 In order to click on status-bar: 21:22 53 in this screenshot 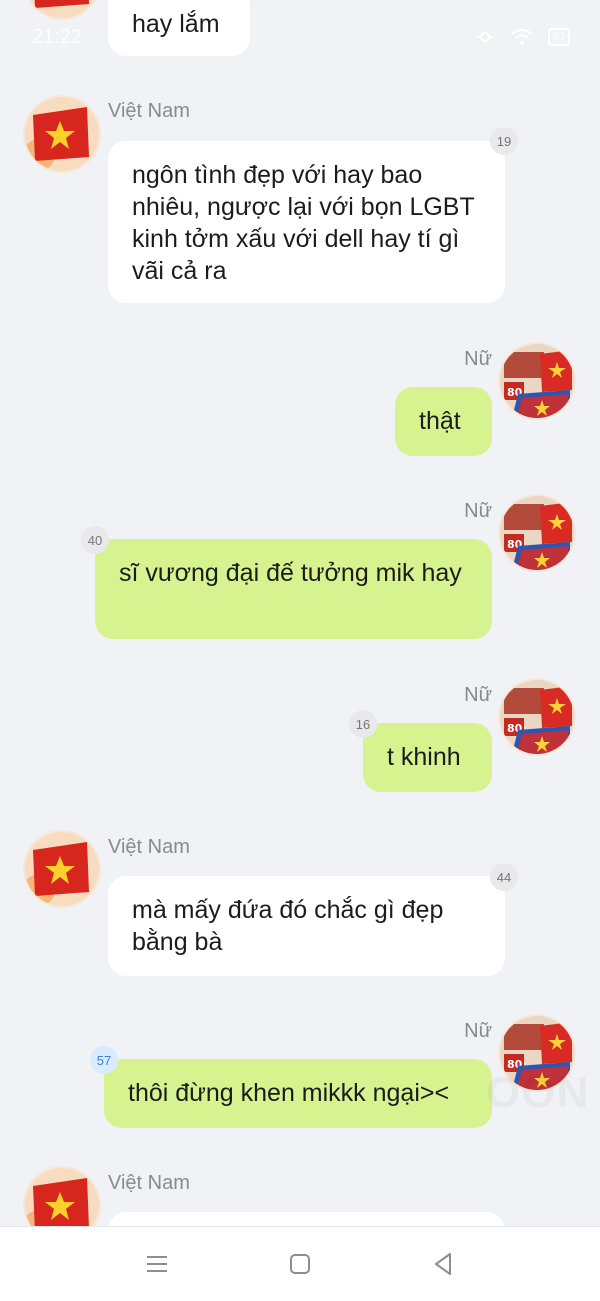, I will do `click(300, 38)`.